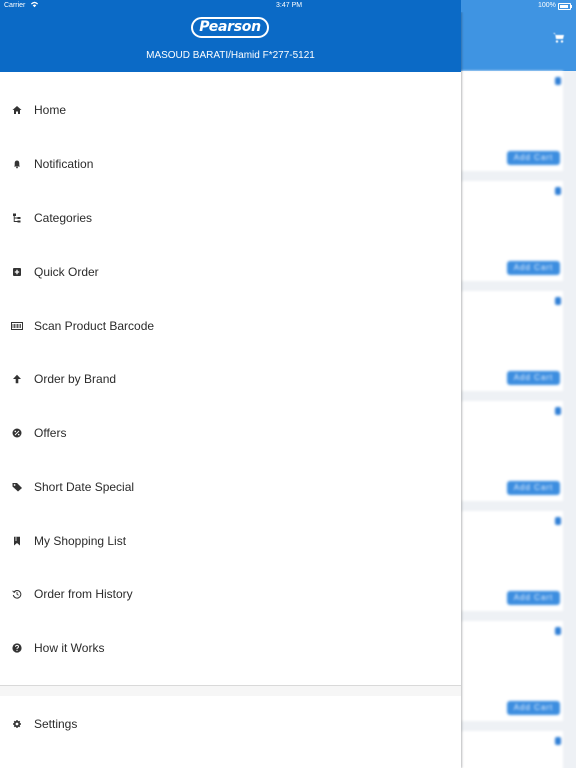  I want to click on menu-item-notification: Notification, so click(230, 164).